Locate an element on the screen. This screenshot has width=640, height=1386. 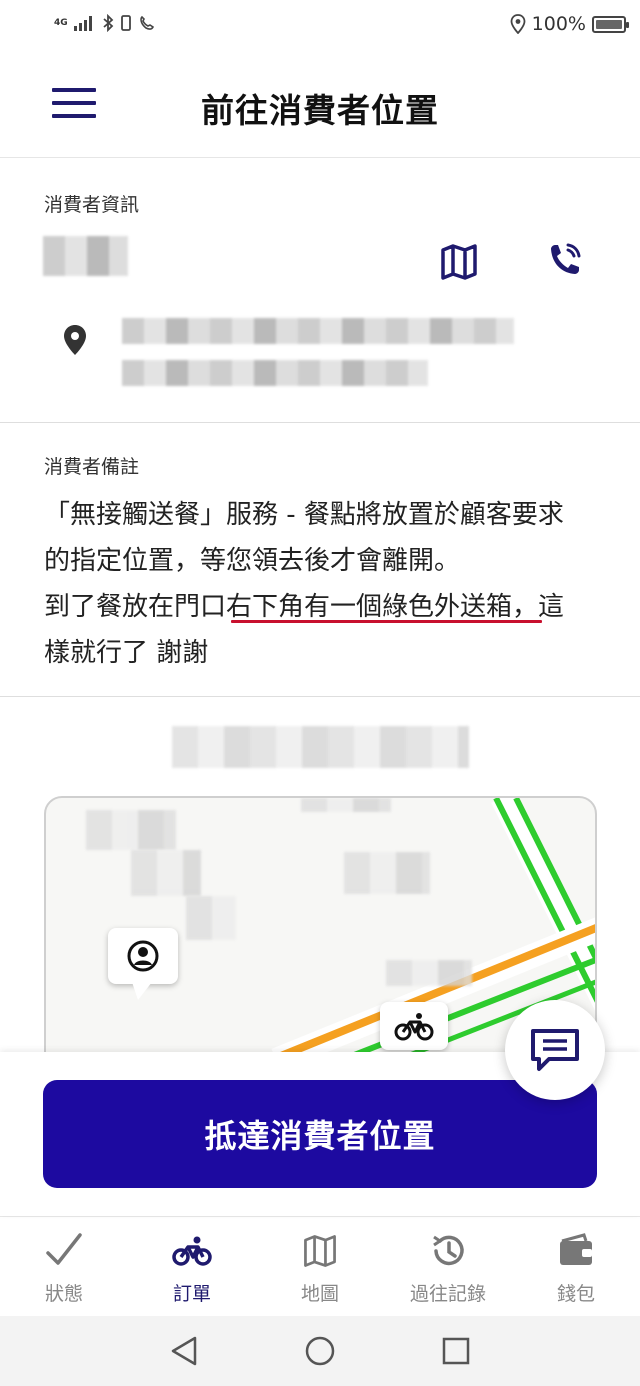
phone-icon is located at coordinates (566, 258).